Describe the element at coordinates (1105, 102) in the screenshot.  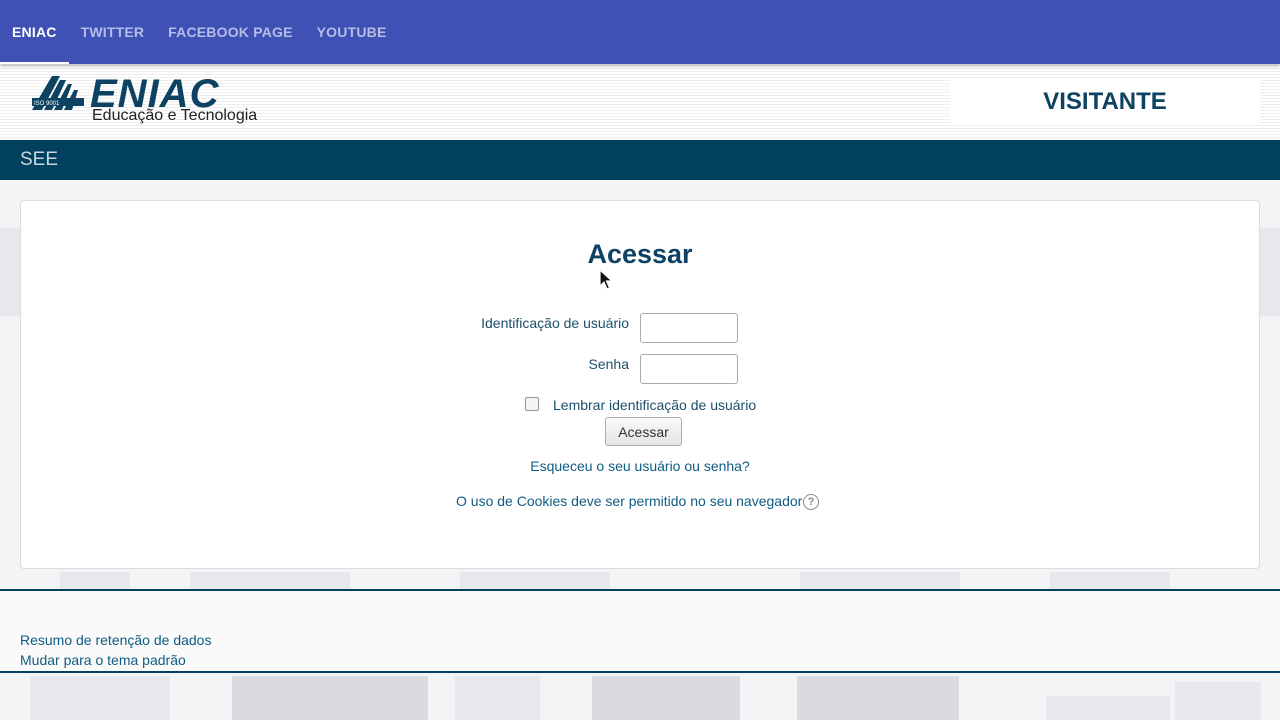
I see `user-status: VISITANTE` at that location.